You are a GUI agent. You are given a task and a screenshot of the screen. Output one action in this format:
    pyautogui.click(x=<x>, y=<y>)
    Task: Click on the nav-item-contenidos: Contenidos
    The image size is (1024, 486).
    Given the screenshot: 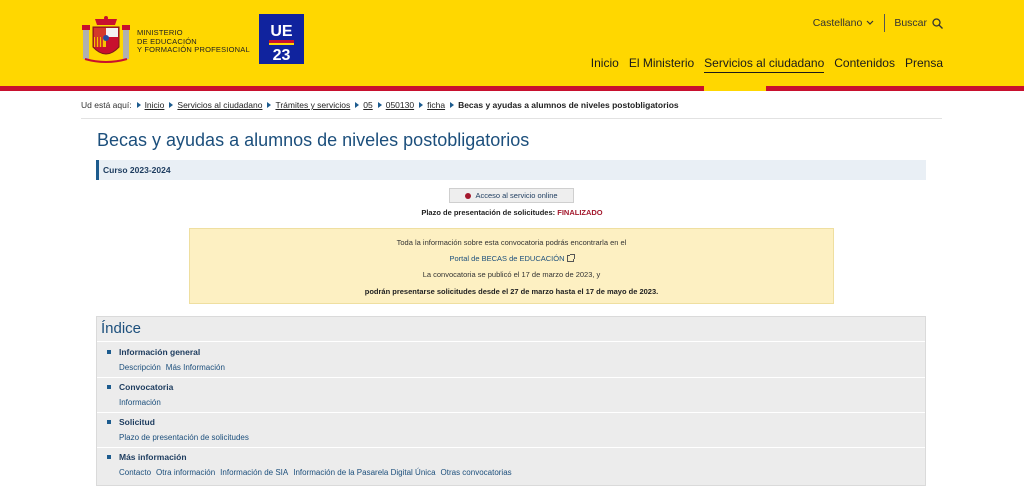 What is the action you would take?
    pyautogui.click(x=864, y=64)
    